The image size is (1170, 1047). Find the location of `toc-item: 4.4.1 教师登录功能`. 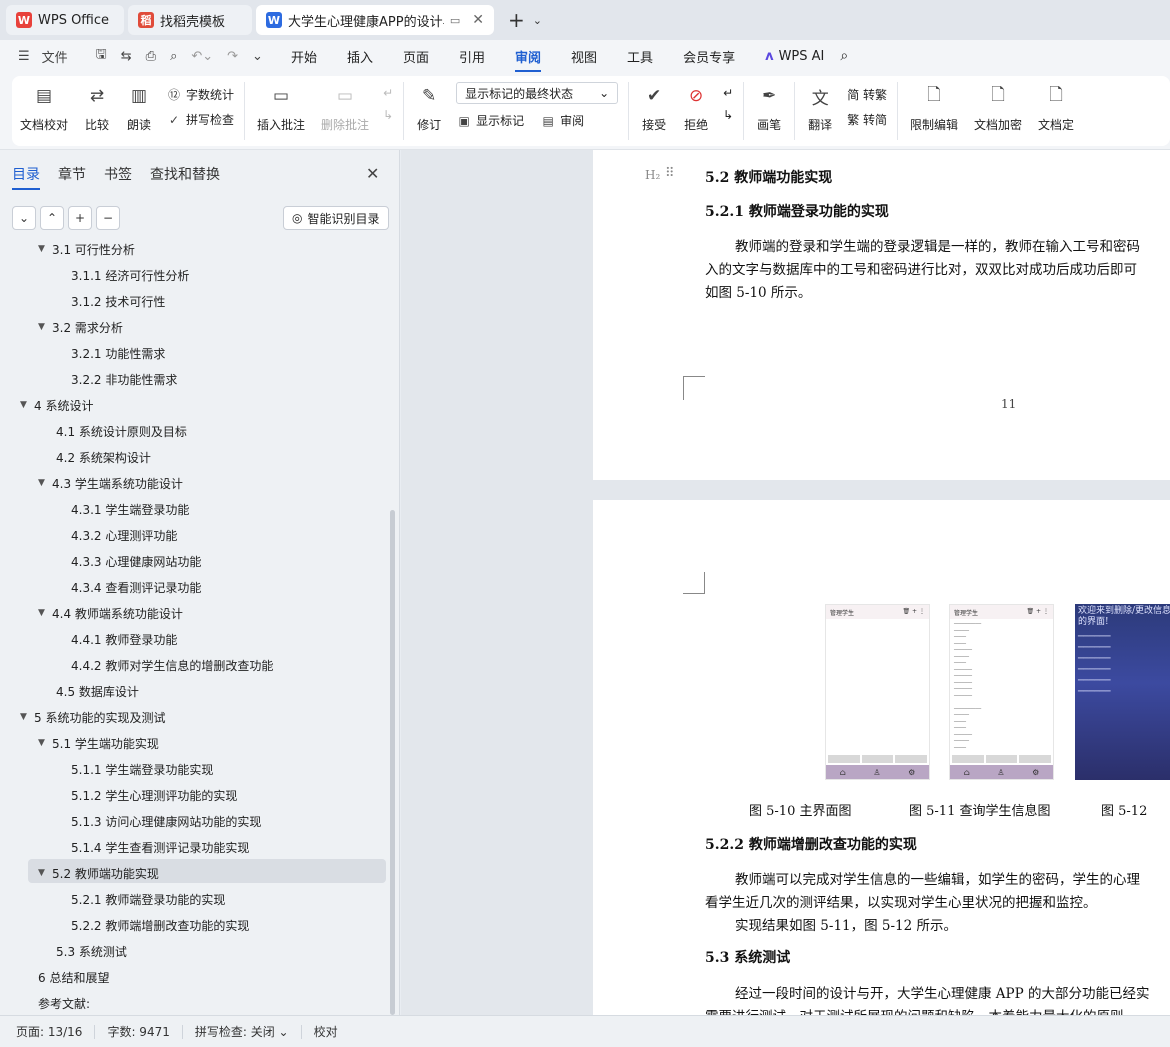

toc-item: 4.4.1 教师登录功能 is located at coordinates (124, 639).